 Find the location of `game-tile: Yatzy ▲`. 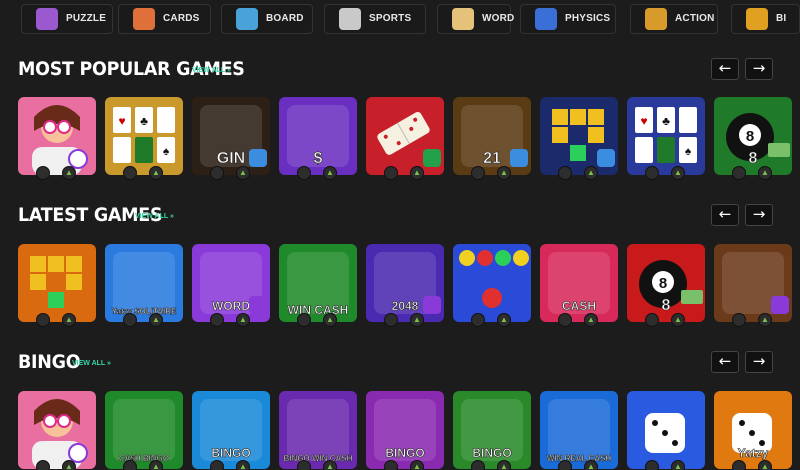

game-tile: Yatzy ▲ is located at coordinates (753, 430).